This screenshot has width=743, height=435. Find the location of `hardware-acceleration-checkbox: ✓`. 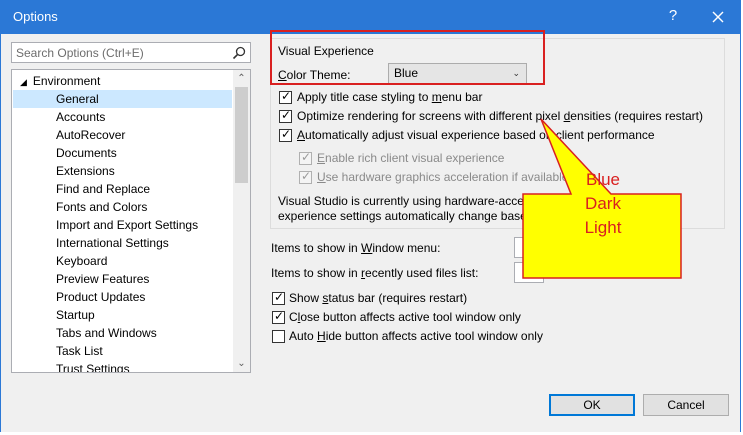

hardware-acceleration-checkbox: ✓ is located at coordinates (305, 176).